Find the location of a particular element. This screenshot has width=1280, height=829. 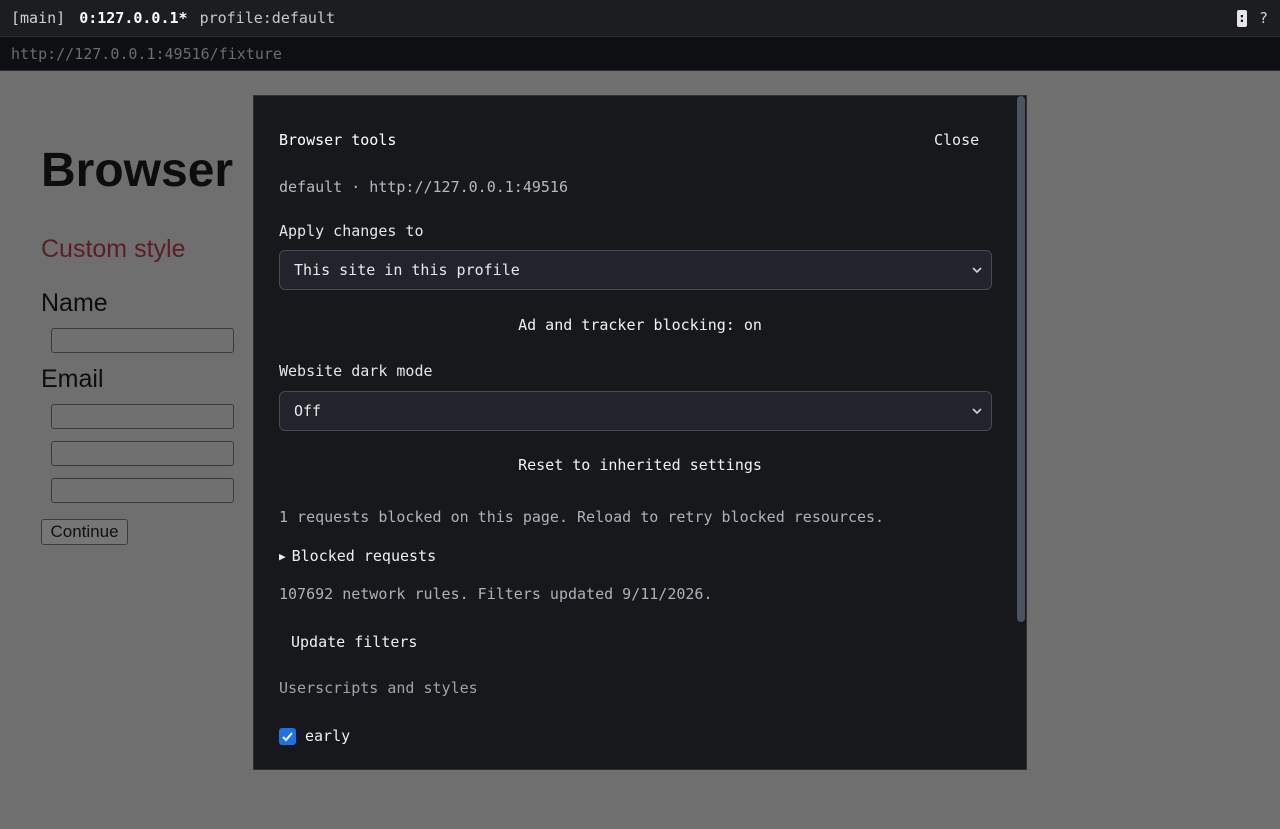

userscript-label: early is located at coordinates (328, 736).